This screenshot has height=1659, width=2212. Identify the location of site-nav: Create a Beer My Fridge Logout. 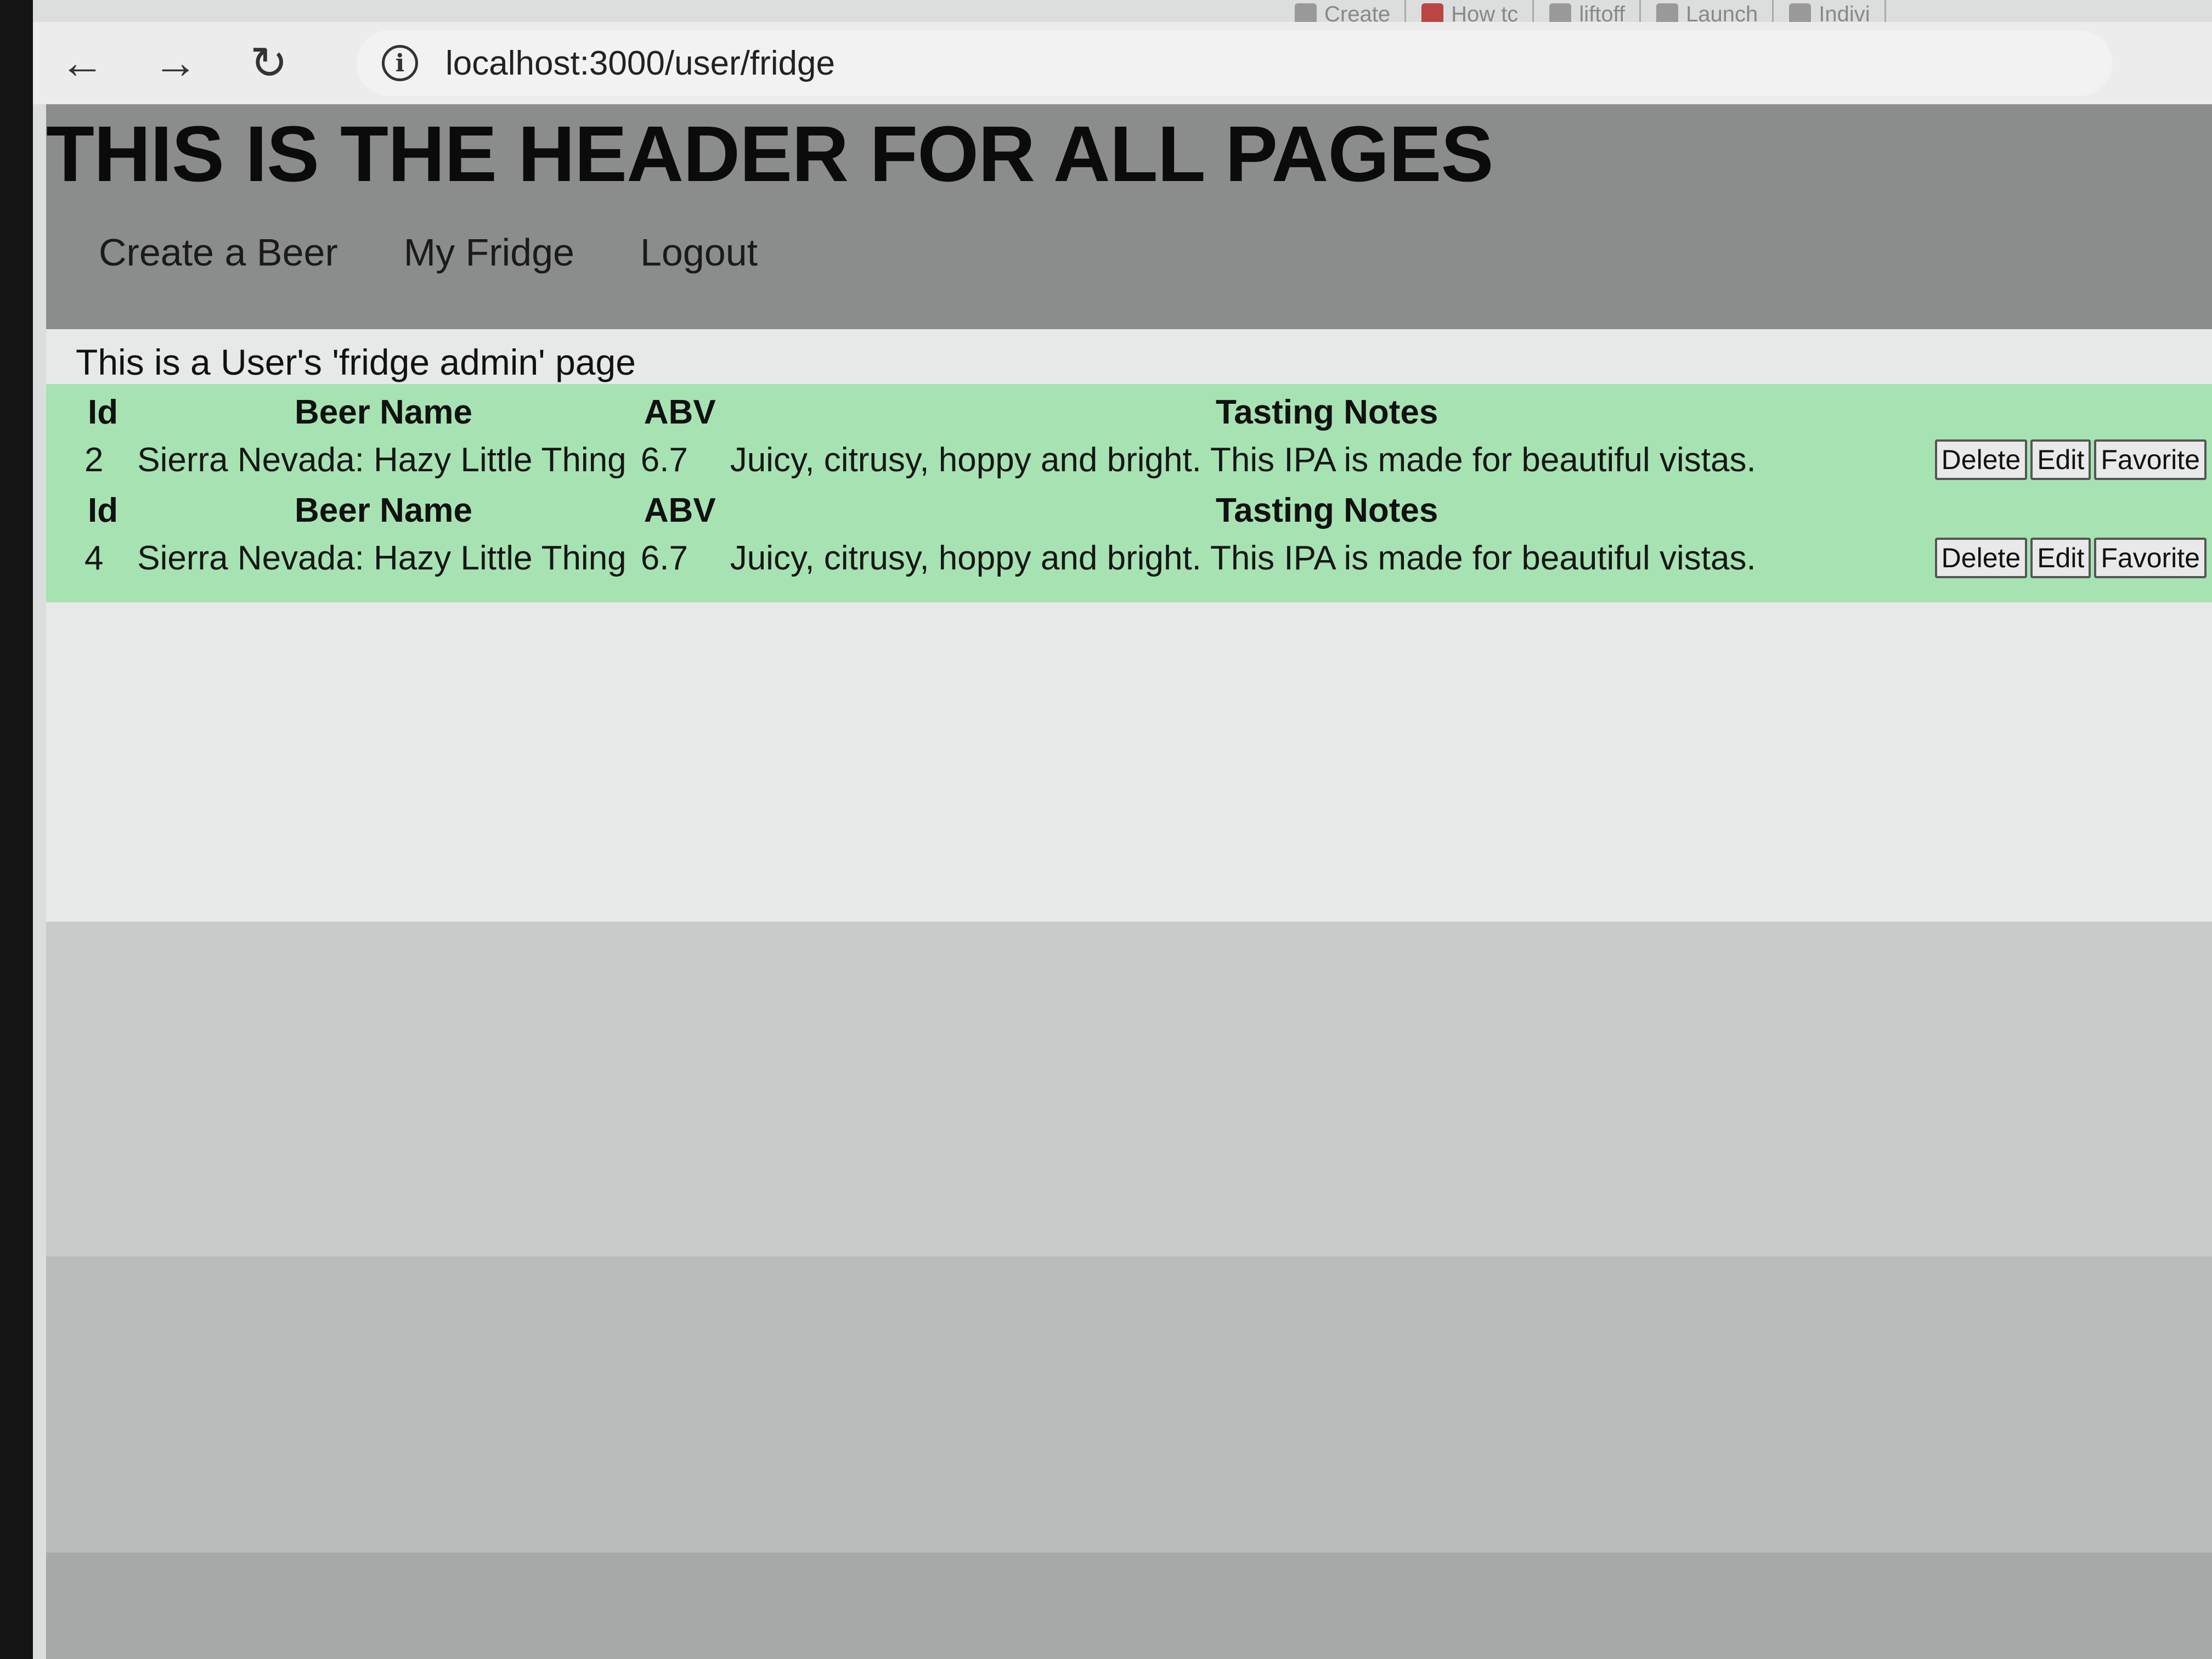
(1129, 252).